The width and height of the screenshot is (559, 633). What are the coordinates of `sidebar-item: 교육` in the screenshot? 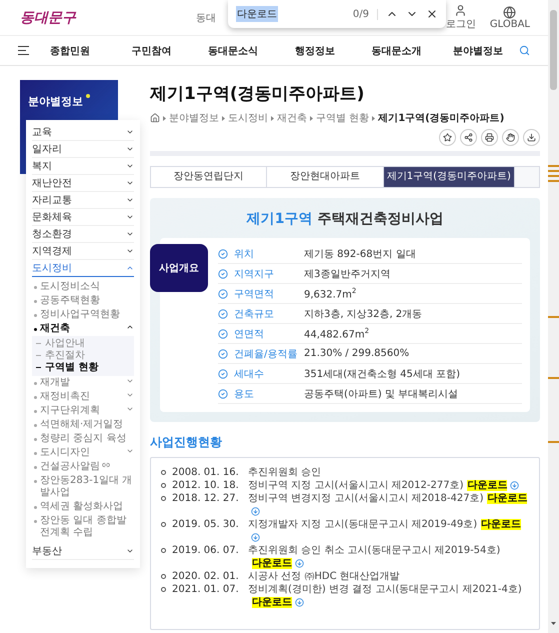 It's located at (83, 132).